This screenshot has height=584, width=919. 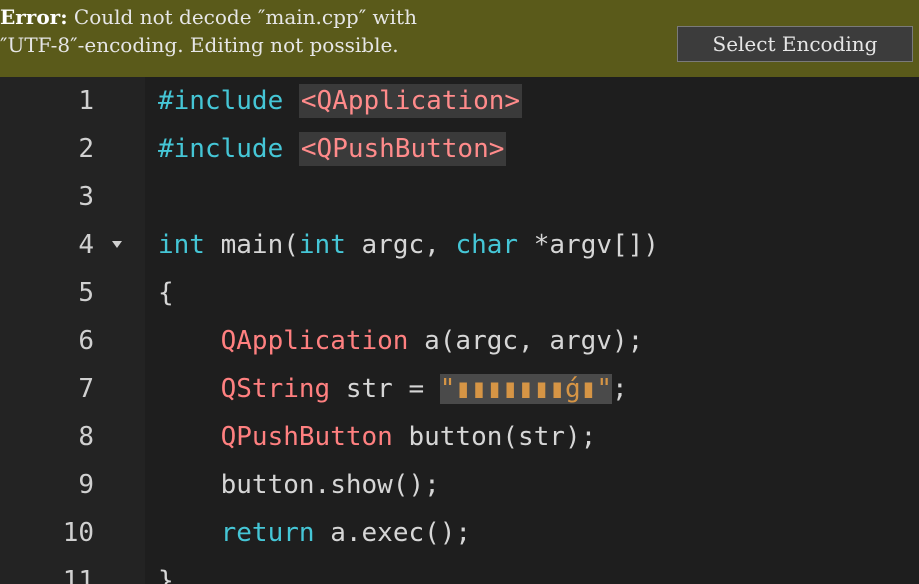 What do you see at coordinates (795, 44) in the screenshot?
I see `select-encoding-button: Select Encoding` at bounding box center [795, 44].